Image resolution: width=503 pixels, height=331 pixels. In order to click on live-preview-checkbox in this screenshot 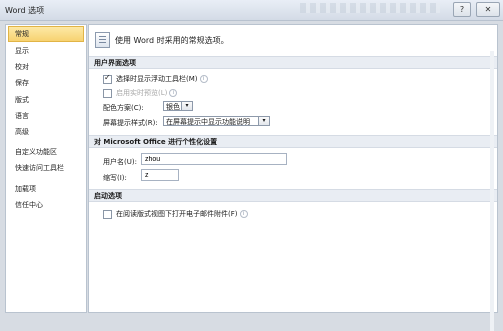, I will do `click(107, 93)`.